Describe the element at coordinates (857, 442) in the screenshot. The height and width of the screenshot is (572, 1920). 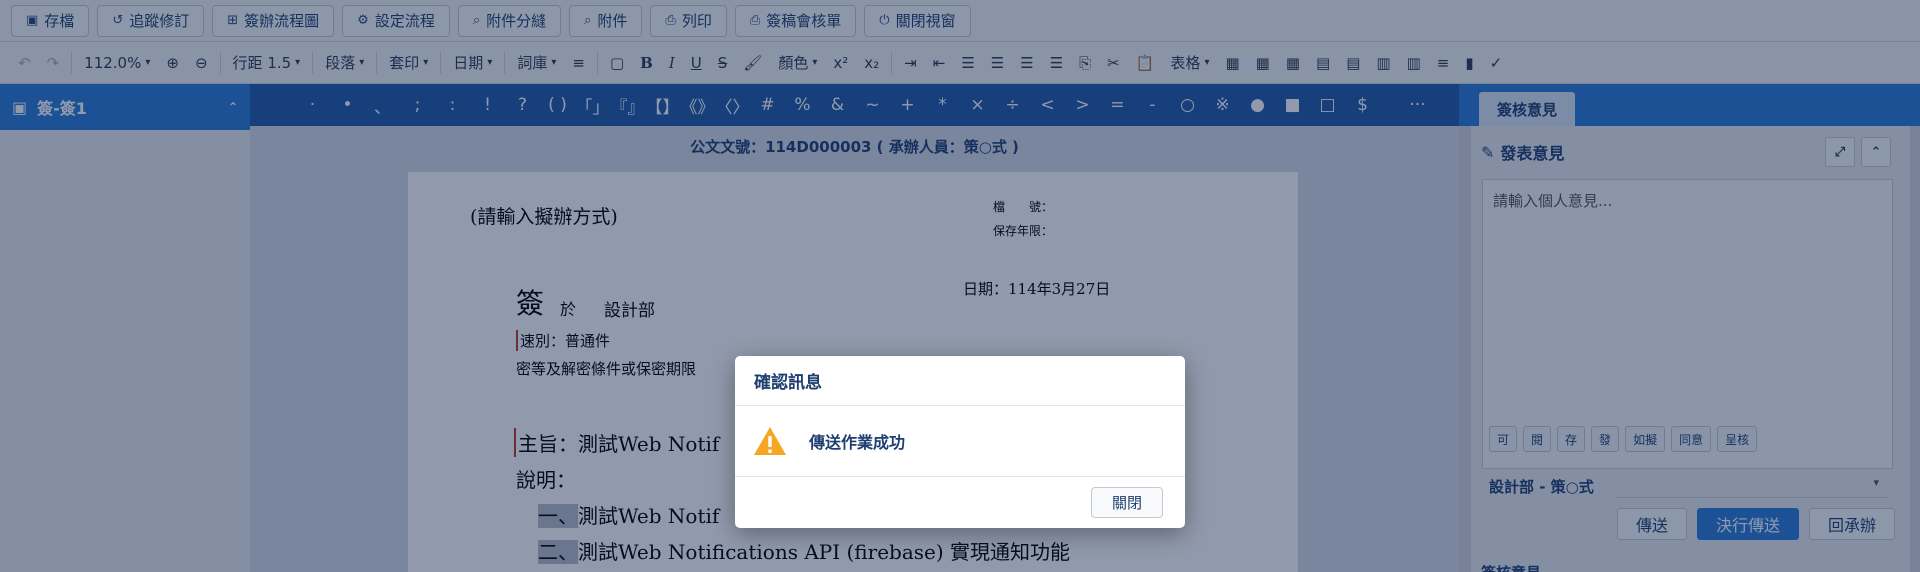
I see `dialog-message: 傳送作業成功` at that location.